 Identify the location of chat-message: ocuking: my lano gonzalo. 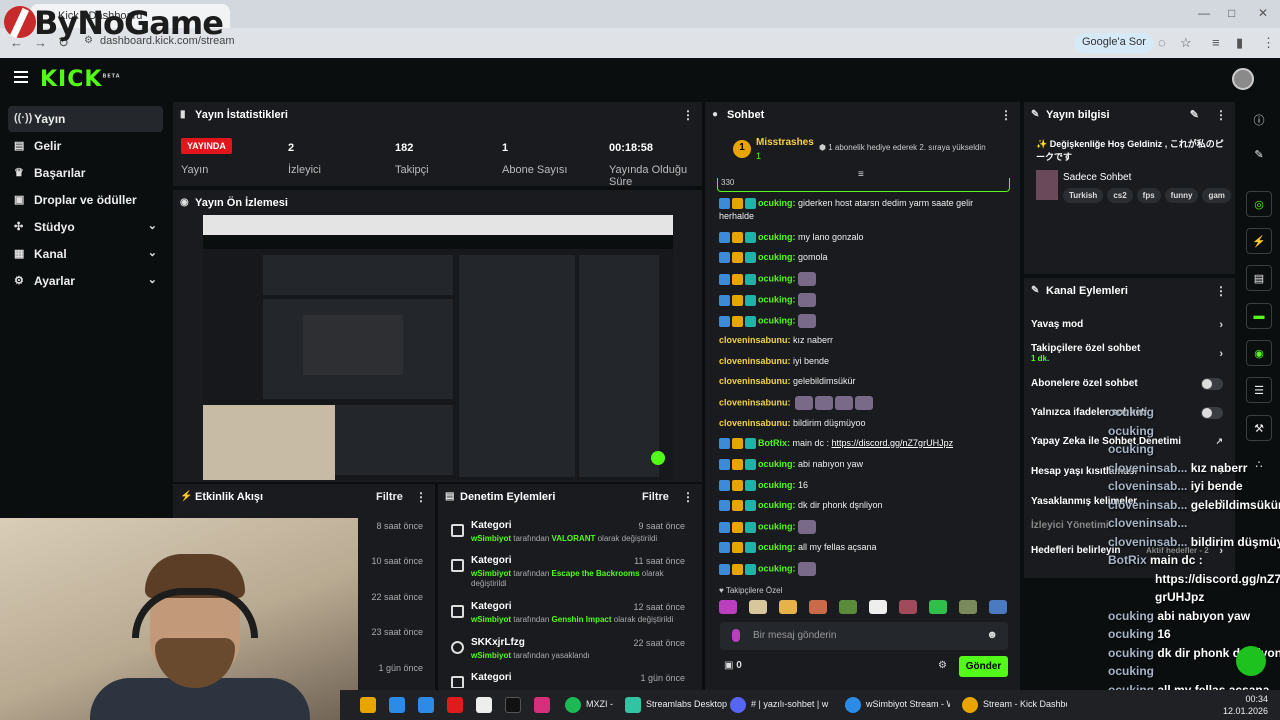
(864, 237).